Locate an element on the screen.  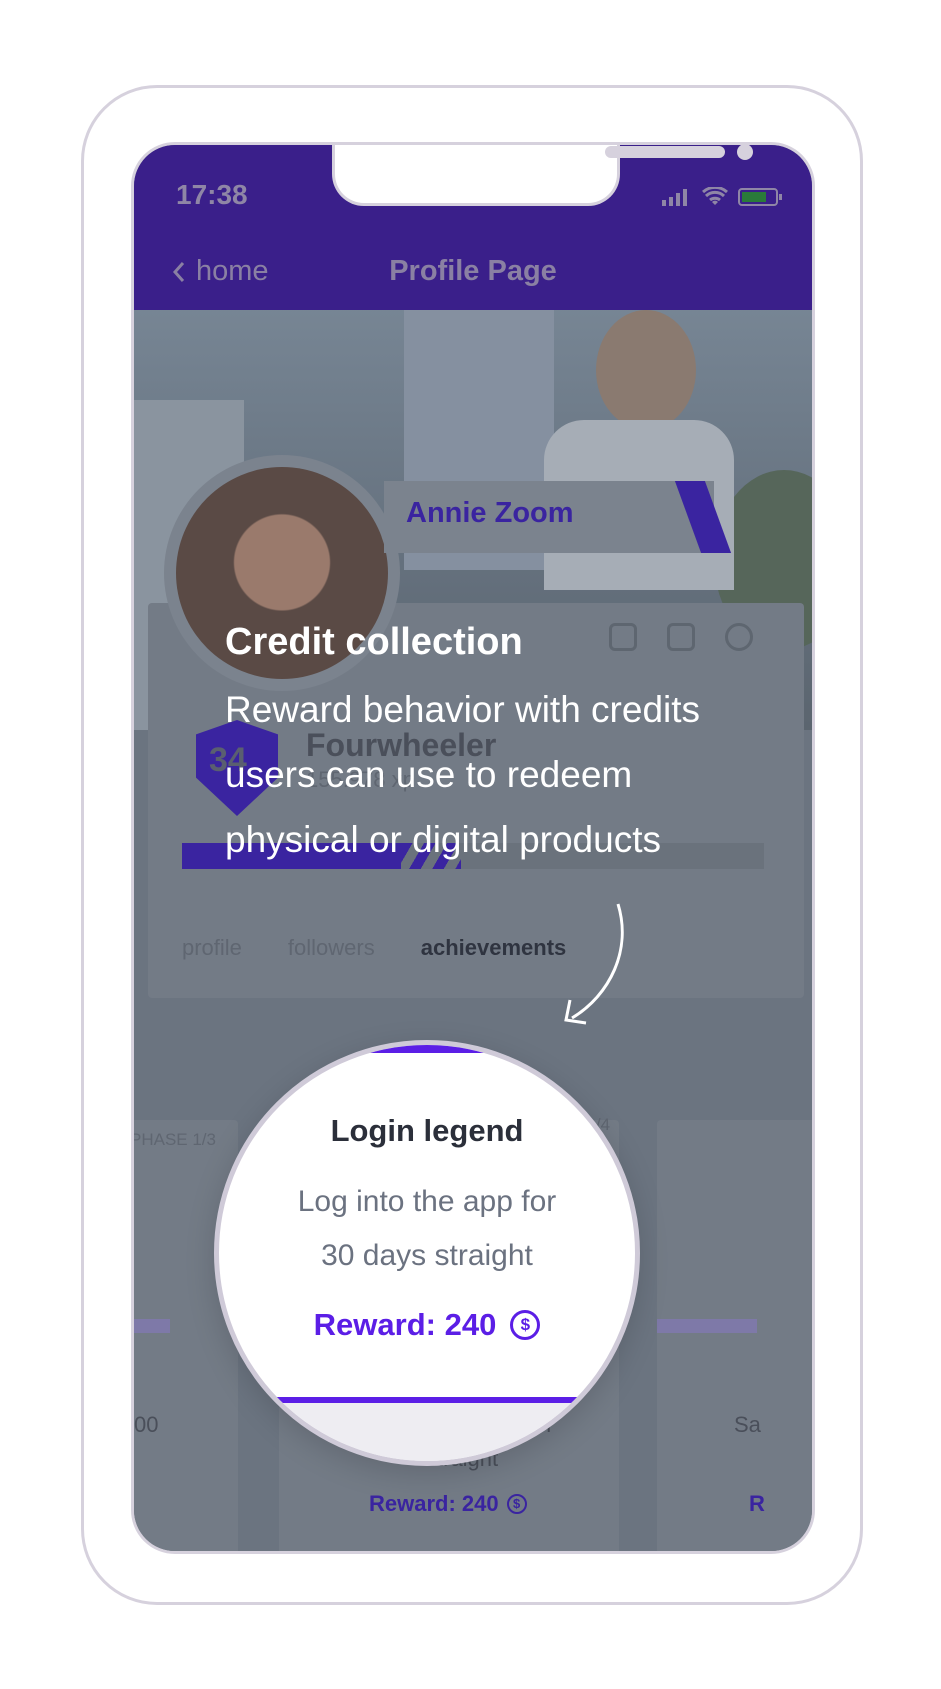
nav-bar: home Profile Page is located at coordinates (473, 277).